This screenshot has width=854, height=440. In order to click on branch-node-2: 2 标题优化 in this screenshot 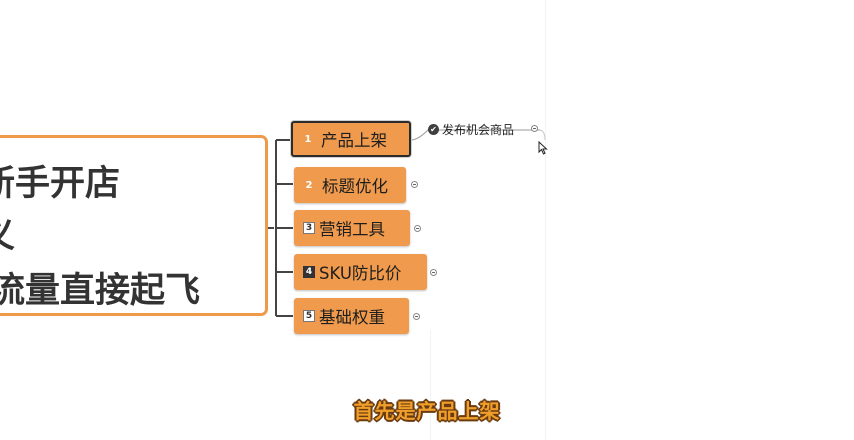, I will do `click(350, 185)`.